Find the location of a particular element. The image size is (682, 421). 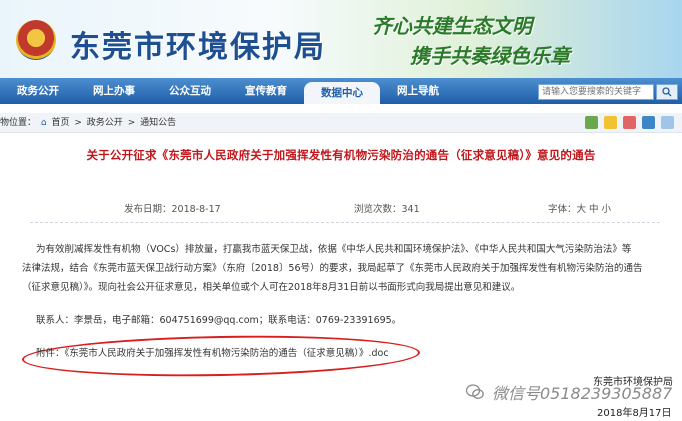

slogan-line-1: 齐心共建生态文明 is located at coordinates (452, 26).